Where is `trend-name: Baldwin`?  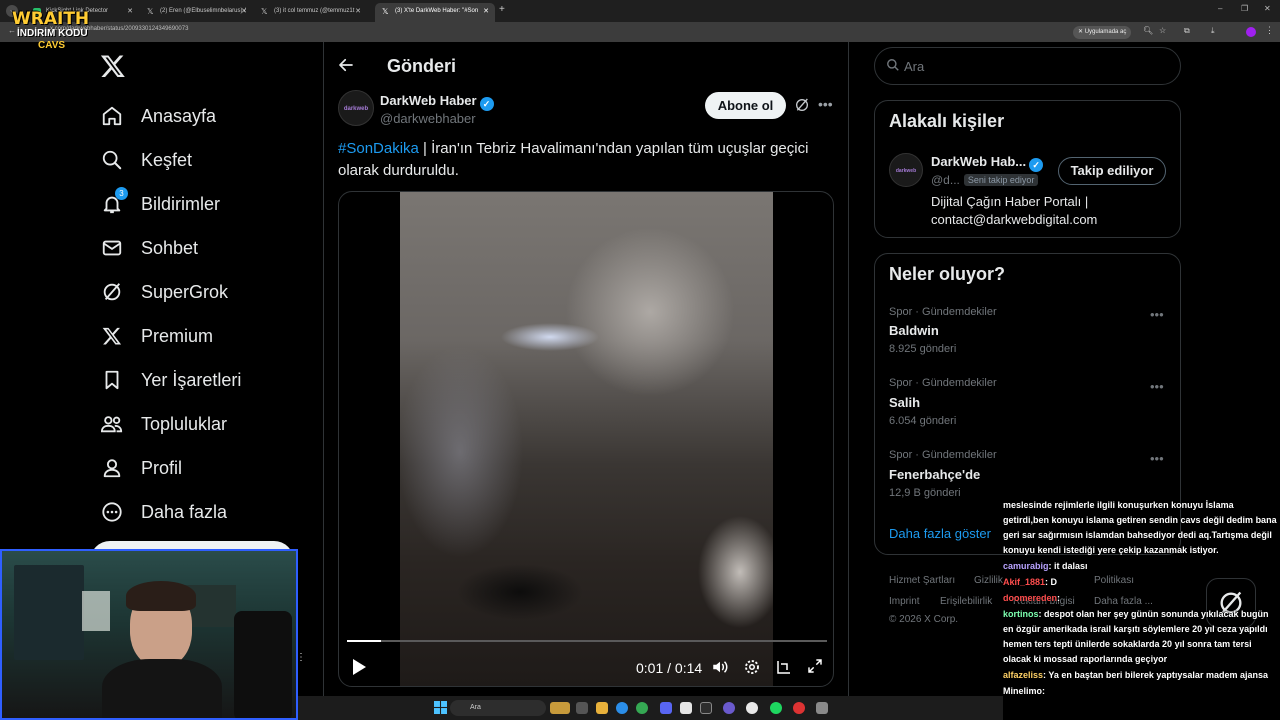
trend-name: Baldwin is located at coordinates (914, 330).